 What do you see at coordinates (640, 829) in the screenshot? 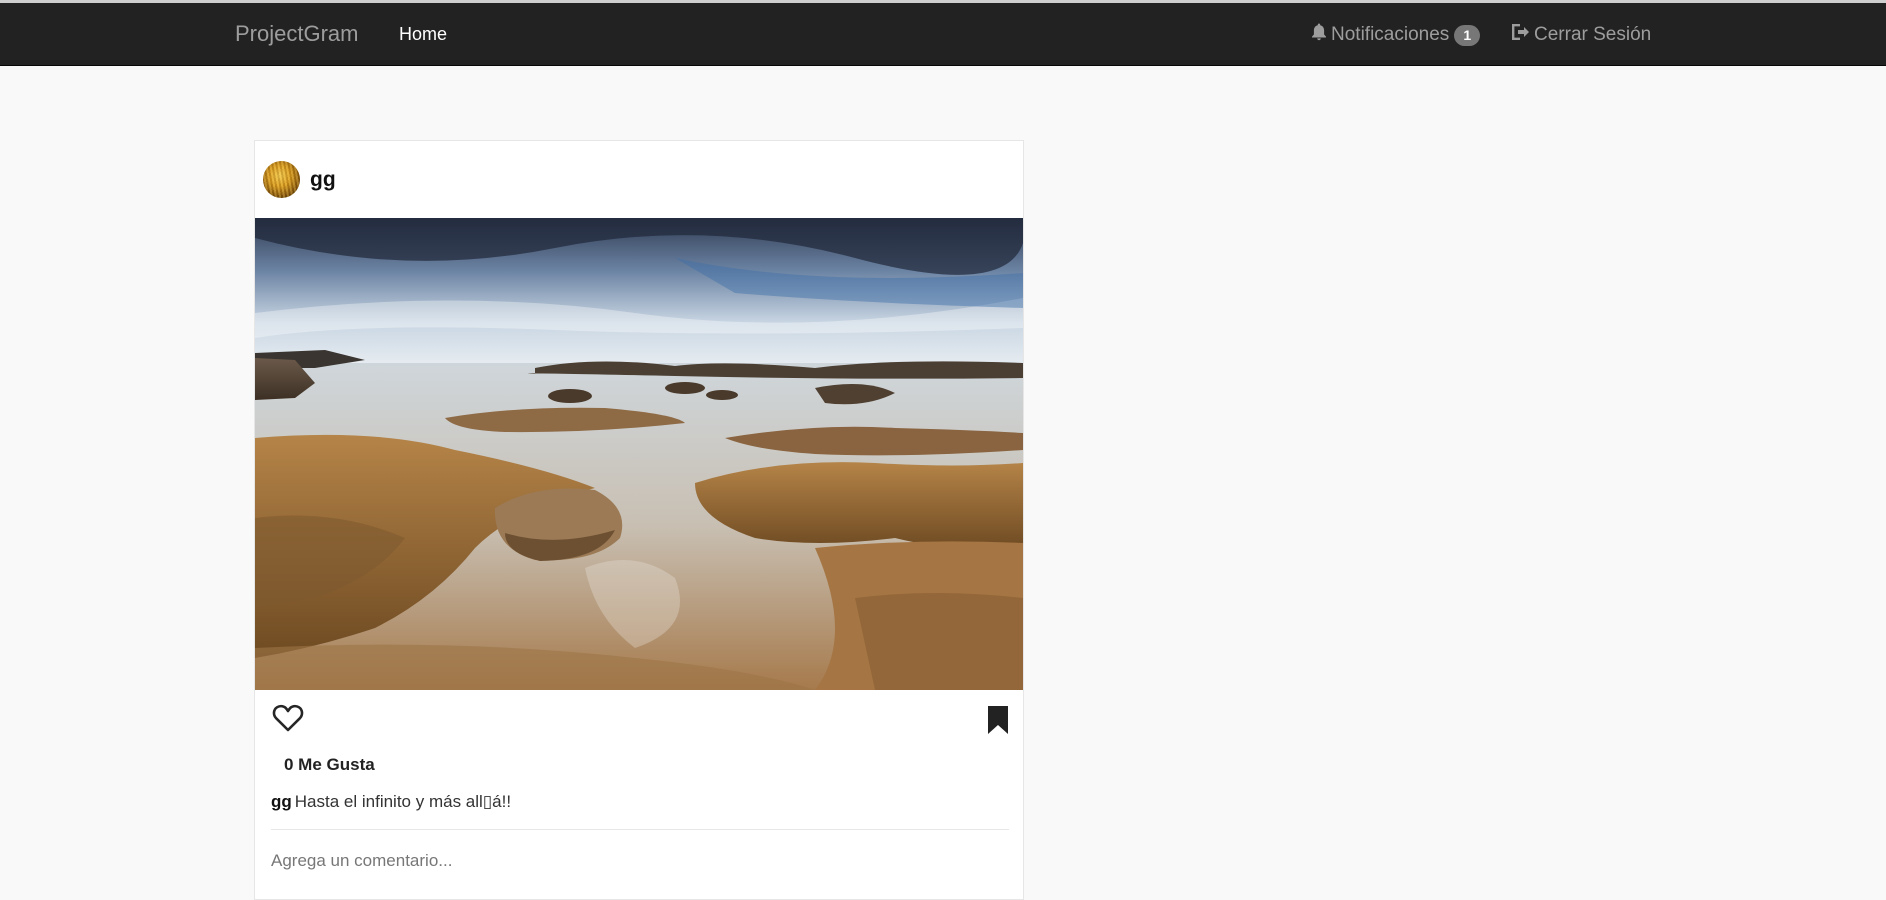
I see `comment-divider` at bounding box center [640, 829].